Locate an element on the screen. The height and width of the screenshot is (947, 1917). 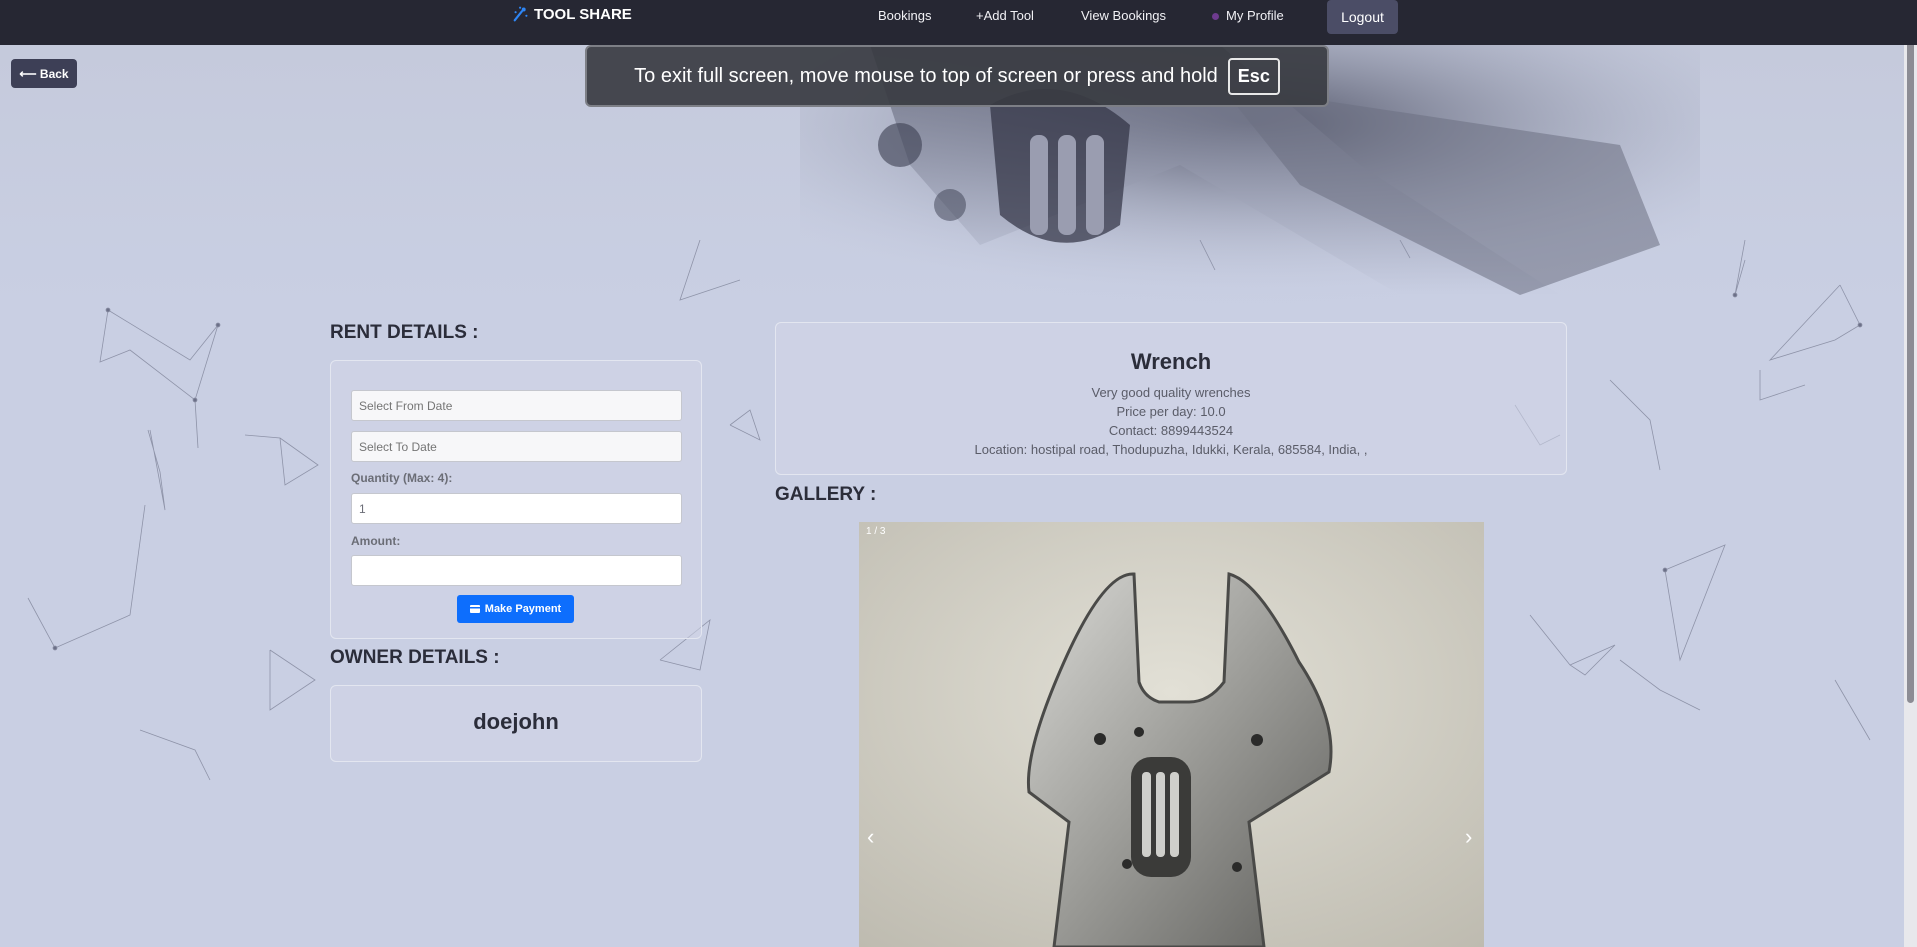
back-button: ⟵ Back is located at coordinates (44, 73).